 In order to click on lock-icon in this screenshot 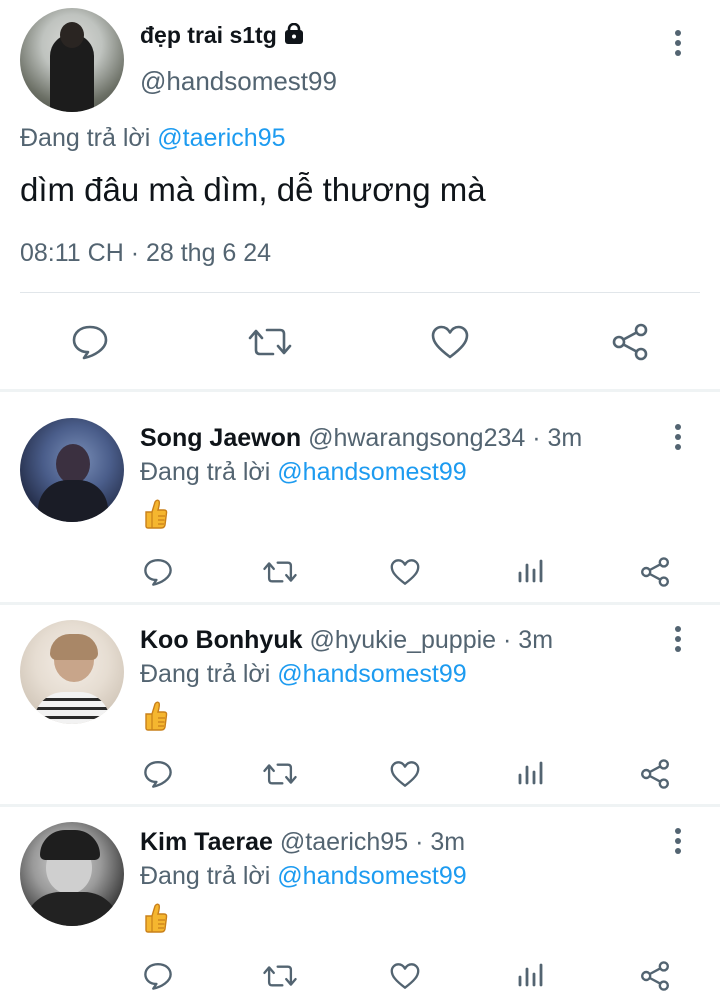, I will do `click(294, 36)`.